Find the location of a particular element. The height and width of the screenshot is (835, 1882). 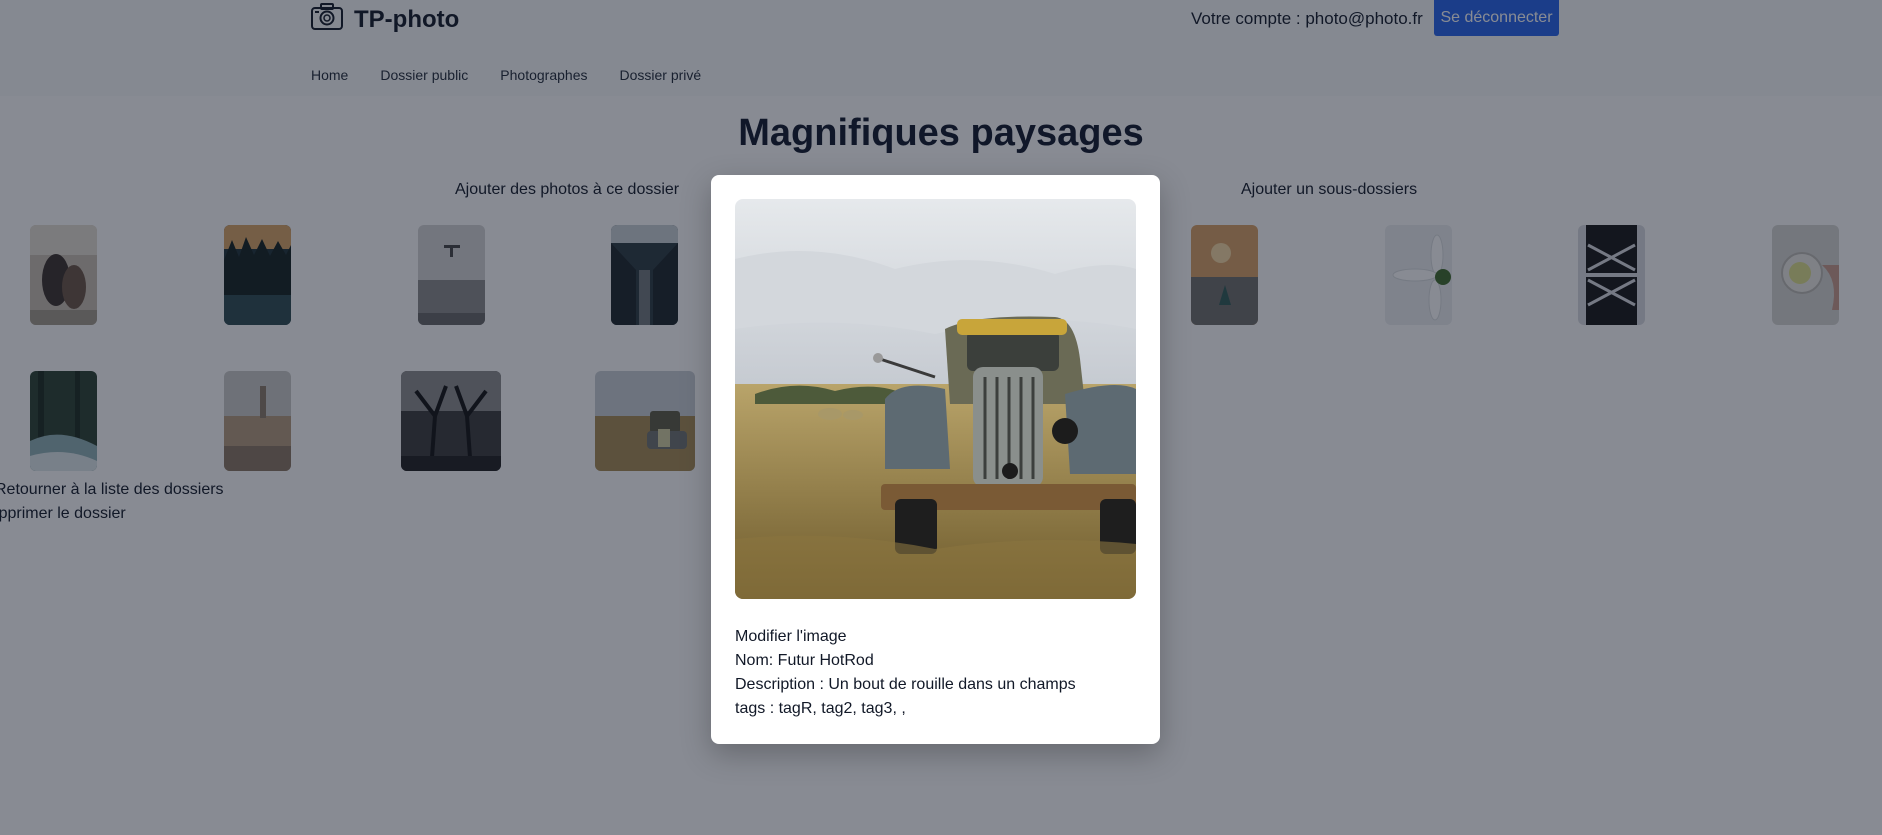

image-name: Nom: Futur HotRod is located at coordinates (804, 660).